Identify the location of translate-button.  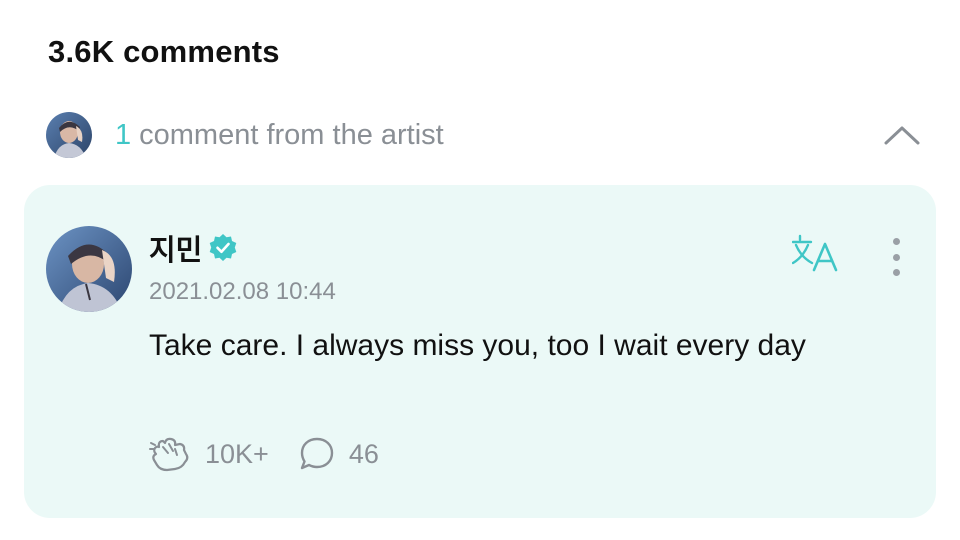
(817, 253).